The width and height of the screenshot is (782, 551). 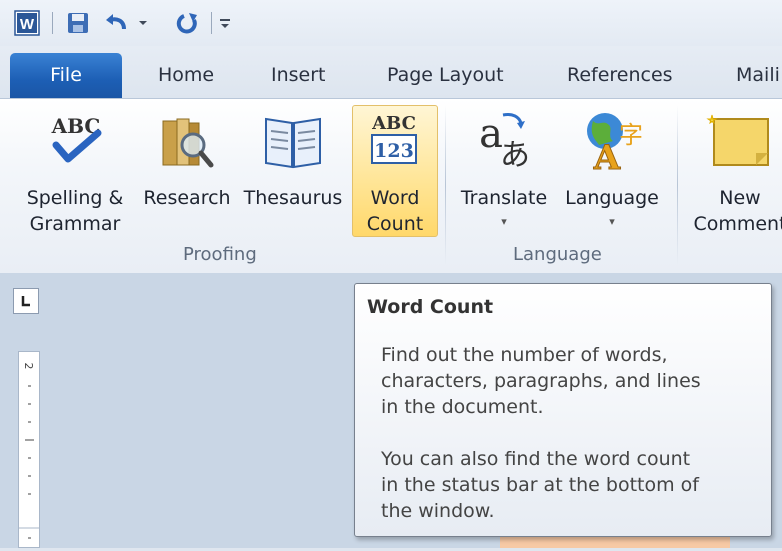 What do you see at coordinates (187, 198) in the screenshot?
I see `research-label: Research` at bounding box center [187, 198].